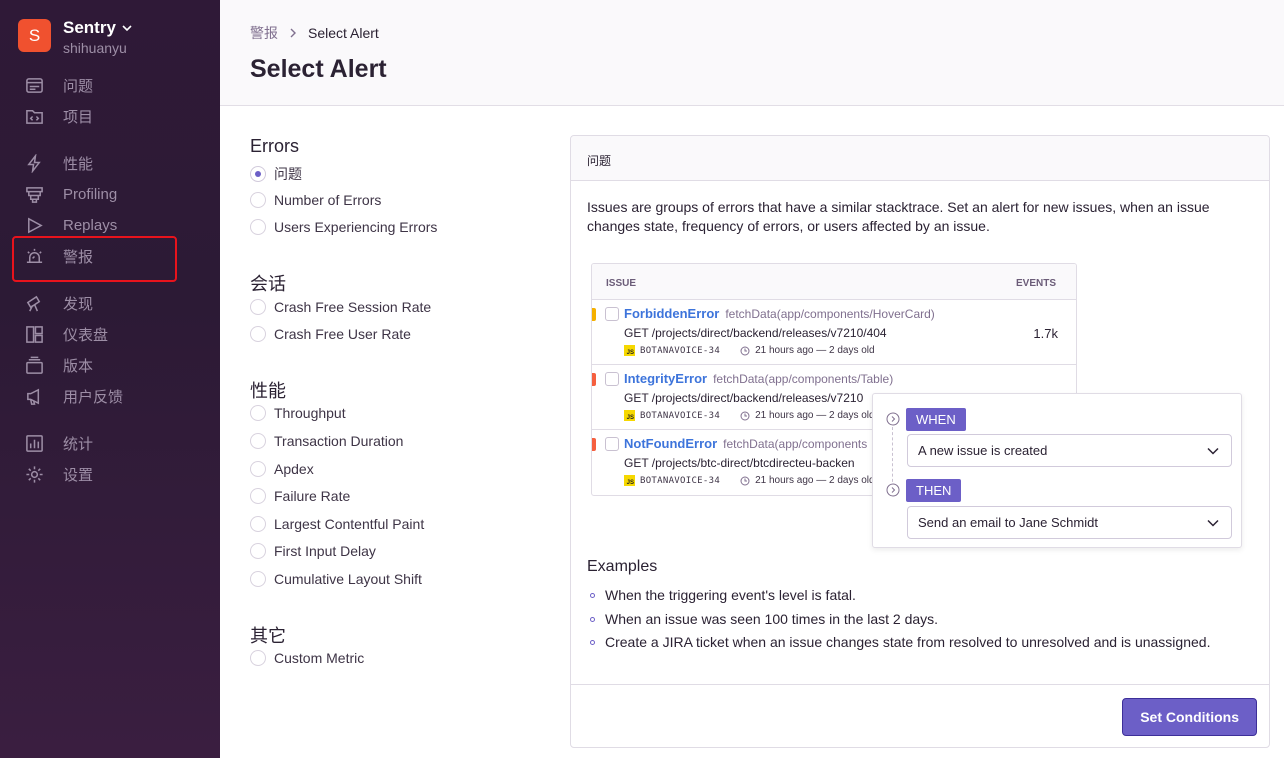 The image size is (1284, 758). What do you see at coordinates (294, 469) in the screenshot?
I see `radio-label: Apdex` at bounding box center [294, 469].